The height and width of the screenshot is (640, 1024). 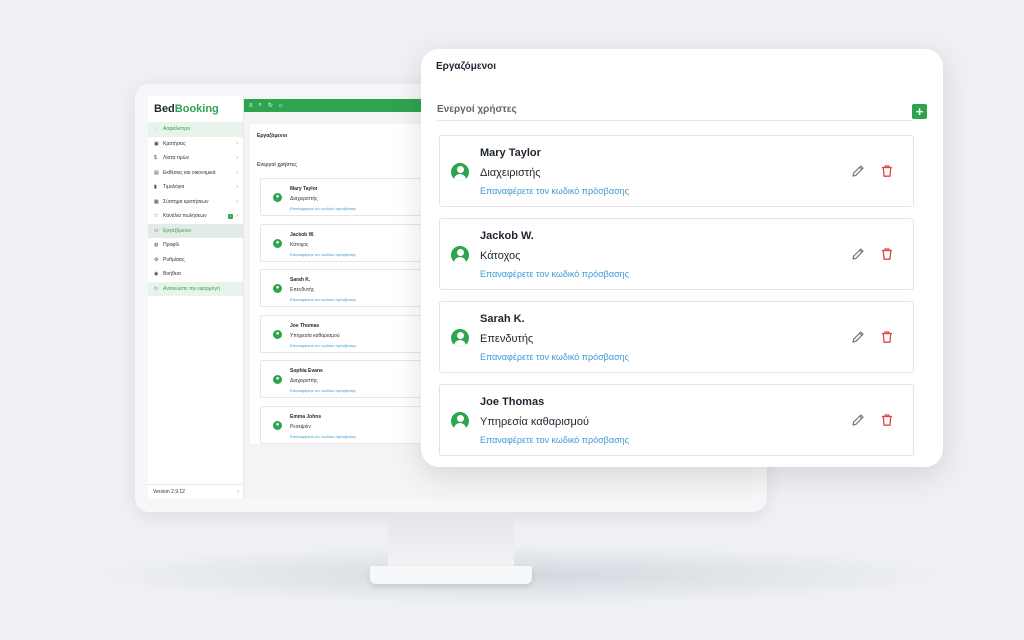 I want to click on sidebar-item: ▦ Σύστημα κρατήσεων ›, so click(x=195, y=202).